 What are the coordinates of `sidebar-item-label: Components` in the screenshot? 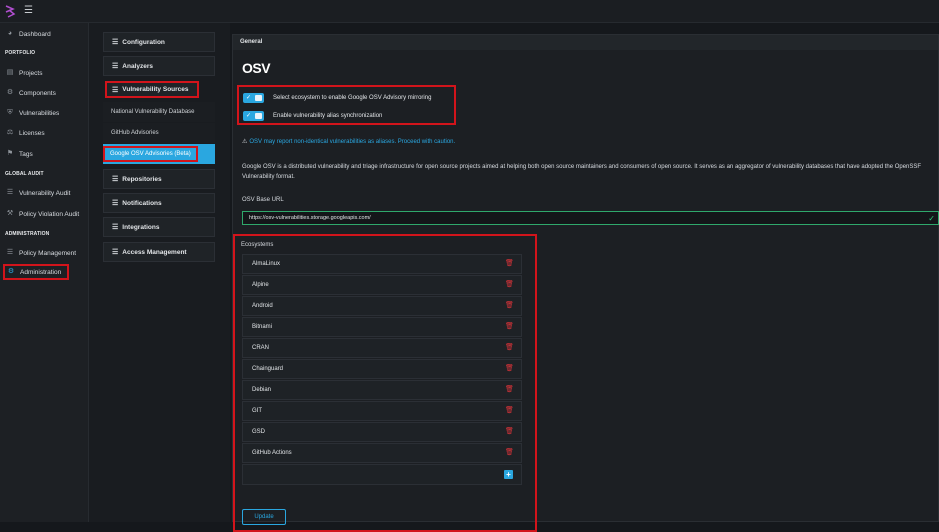 It's located at (37, 93).